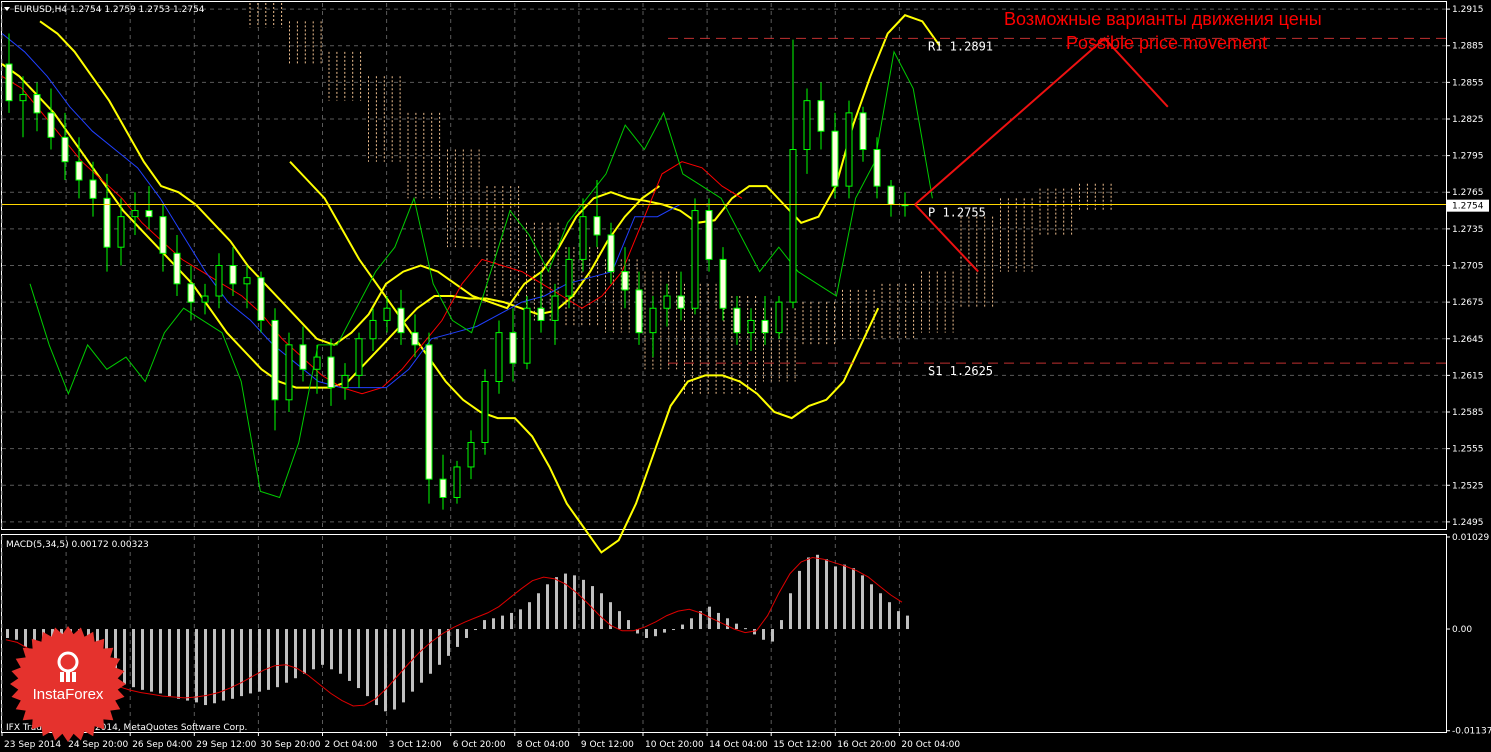 The image size is (1491, 752). Describe the element at coordinates (1468, 10) in the screenshot. I see `price-tick-label: 1.2915` at that location.